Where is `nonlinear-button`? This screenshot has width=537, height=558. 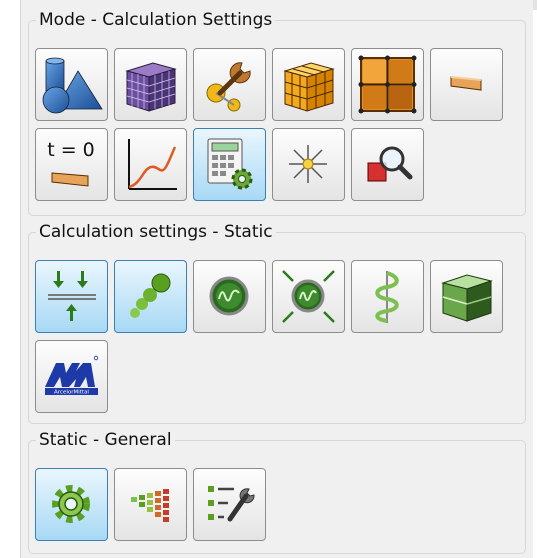
nonlinear-button is located at coordinates (150, 296).